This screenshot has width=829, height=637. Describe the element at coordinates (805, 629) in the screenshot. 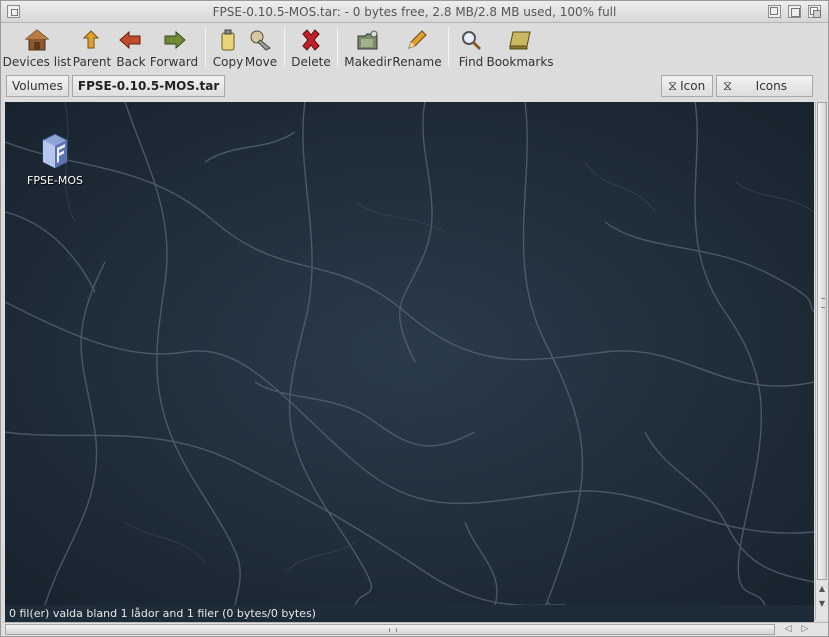

I see `scroll-right-icon: ▷` at that location.